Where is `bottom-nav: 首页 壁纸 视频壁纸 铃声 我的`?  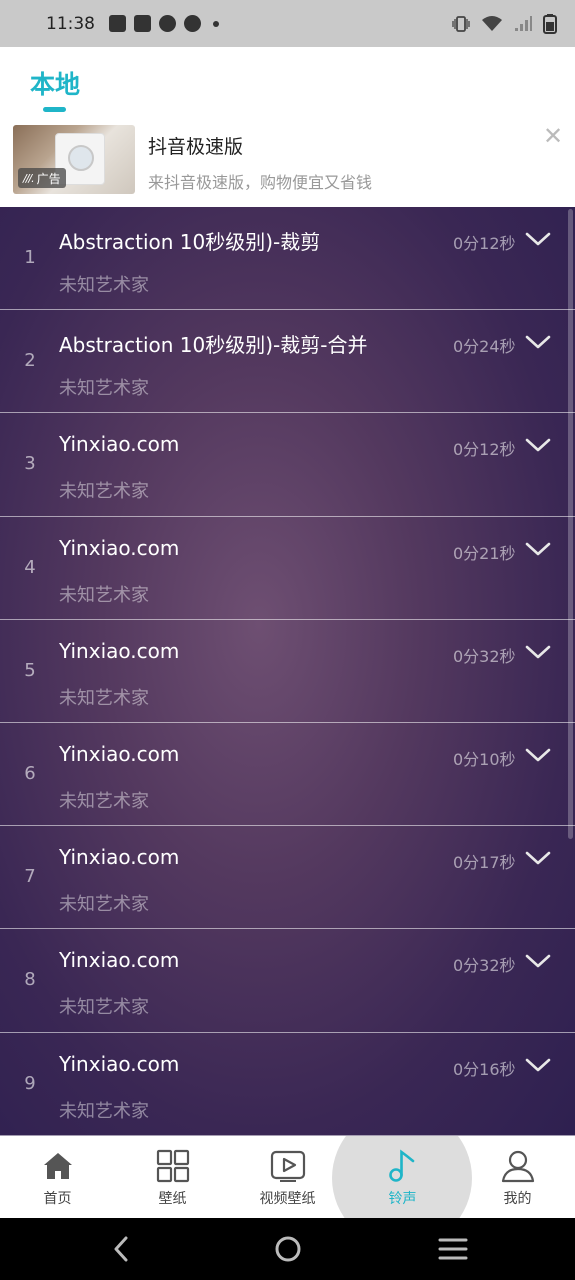 bottom-nav: 首页 壁纸 视频壁纸 铃声 我的 is located at coordinates (287, 1177).